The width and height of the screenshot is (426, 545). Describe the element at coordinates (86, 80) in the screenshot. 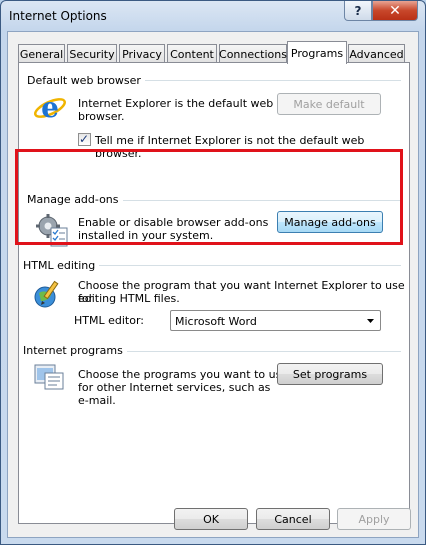

I see `default-browser-title: Default web browser` at that location.